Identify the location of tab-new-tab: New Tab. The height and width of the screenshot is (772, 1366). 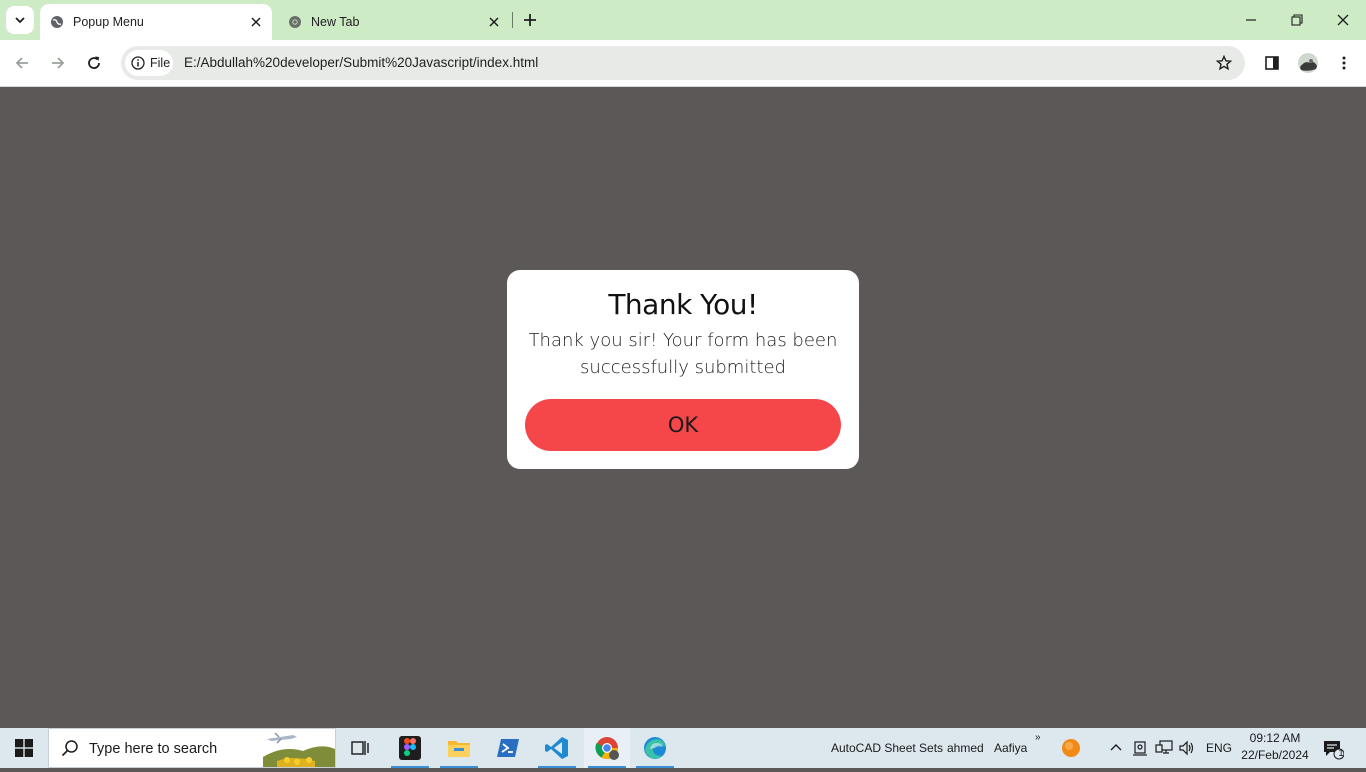
(394, 22).